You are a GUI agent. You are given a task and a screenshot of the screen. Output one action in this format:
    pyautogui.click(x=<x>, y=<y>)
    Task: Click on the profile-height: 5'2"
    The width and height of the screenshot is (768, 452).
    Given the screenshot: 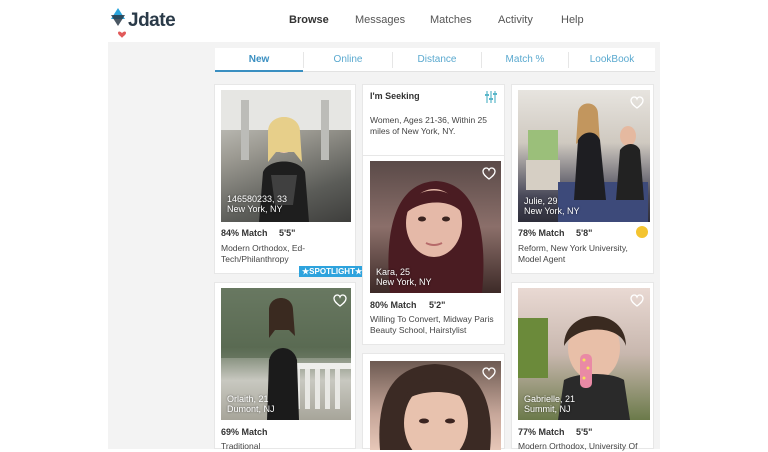 What is the action you would take?
    pyautogui.click(x=437, y=305)
    